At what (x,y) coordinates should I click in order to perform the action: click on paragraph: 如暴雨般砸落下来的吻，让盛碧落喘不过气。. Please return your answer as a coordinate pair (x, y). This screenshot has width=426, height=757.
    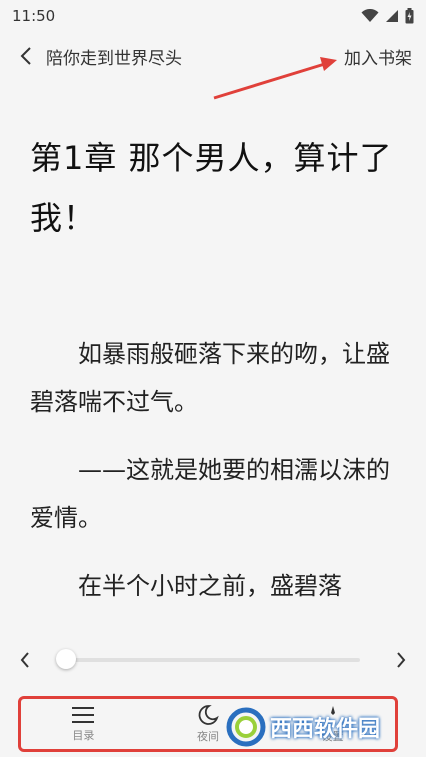
    Looking at the image, I should click on (210, 378).